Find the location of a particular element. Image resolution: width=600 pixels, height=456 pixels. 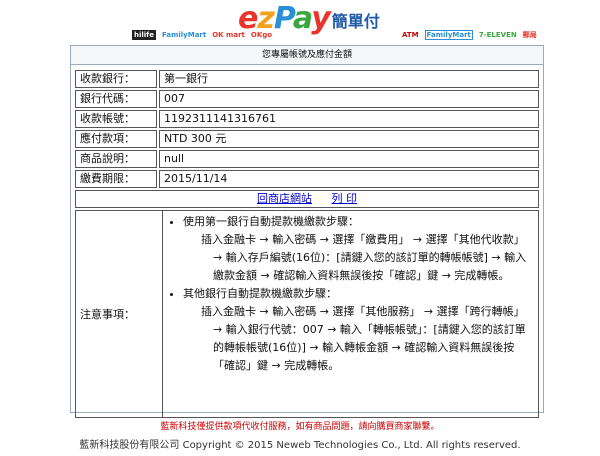

store-logo: 7-ELEVEN is located at coordinates (497, 35).